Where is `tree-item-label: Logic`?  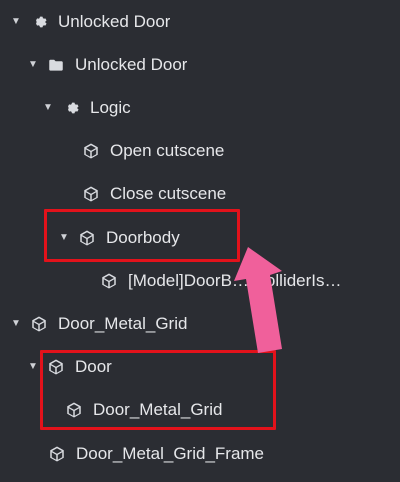 tree-item-label: Logic is located at coordinates (110, 107).